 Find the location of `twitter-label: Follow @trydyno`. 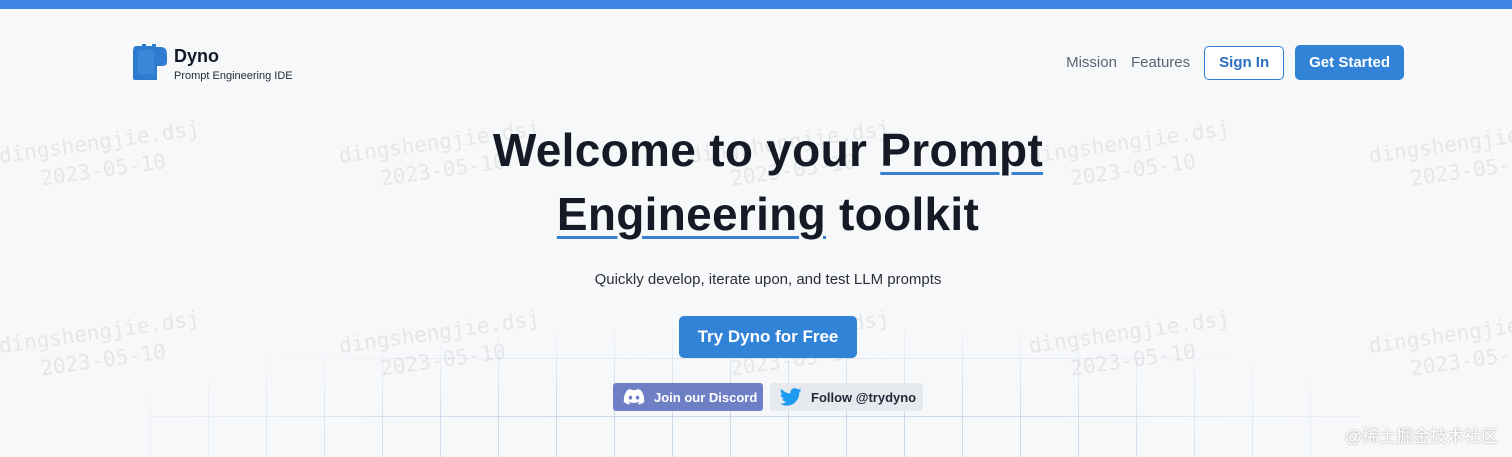

twitter-label: Follow @trydyno is located at coordinates (864, 397).